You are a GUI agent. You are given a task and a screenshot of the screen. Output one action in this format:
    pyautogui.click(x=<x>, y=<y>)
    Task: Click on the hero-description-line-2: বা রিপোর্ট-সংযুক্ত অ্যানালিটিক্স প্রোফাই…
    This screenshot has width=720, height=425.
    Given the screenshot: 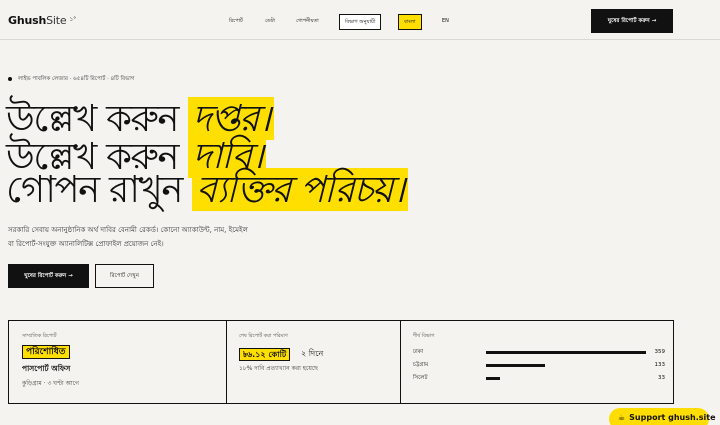 What is the action you would take?
    pyautogui.click(x=86, y=244)
    